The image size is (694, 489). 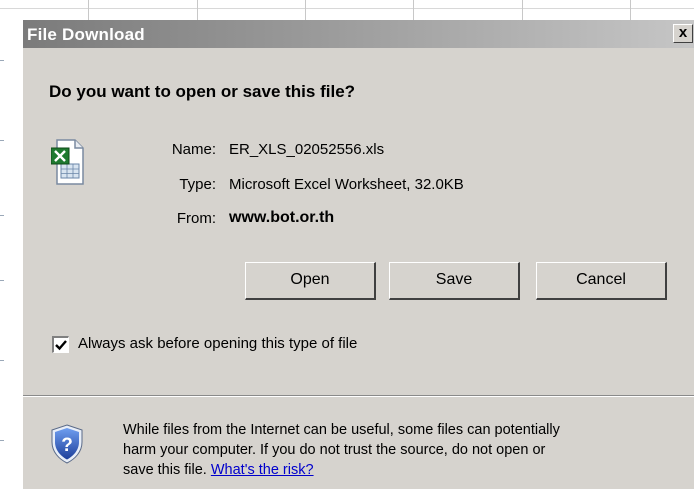 I want to click on divider, so click(x=358, y=396).